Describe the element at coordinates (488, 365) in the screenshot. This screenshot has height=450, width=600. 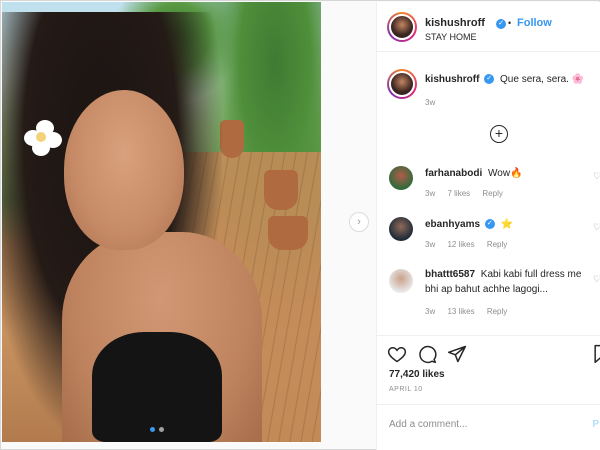
I see `post-actions: 77,420 likes APRIL 10` at that location.